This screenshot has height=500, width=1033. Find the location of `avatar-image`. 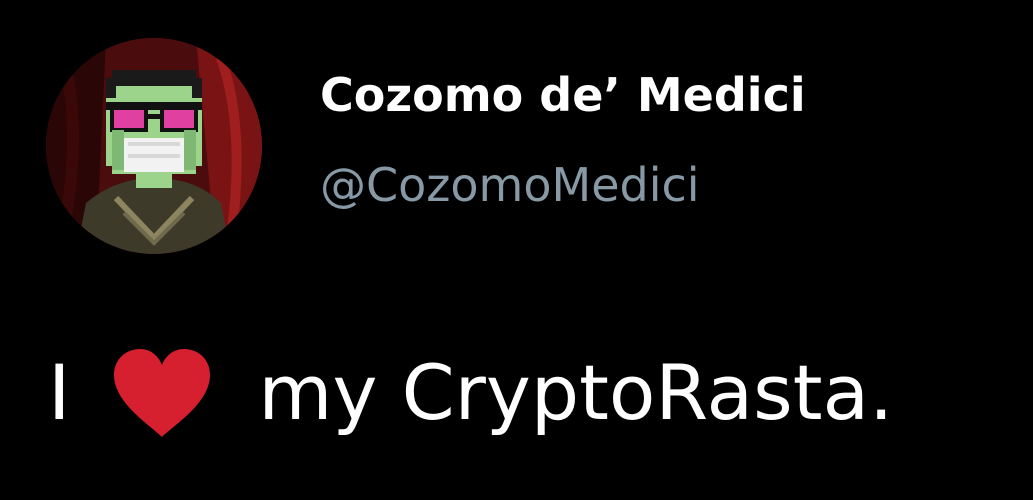

avatar-image is located at coordinates (154, 146).